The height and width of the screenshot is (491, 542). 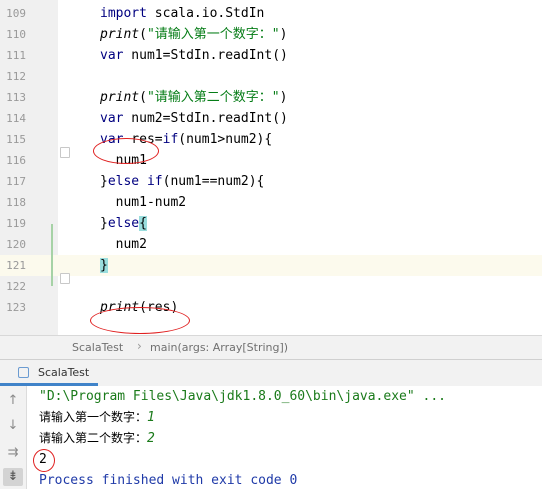 What do you see at coordinates (205, 55) in the screenshot?
I see `code-token: num1=StdIn.readInt()` at bounding box center [205, 55].